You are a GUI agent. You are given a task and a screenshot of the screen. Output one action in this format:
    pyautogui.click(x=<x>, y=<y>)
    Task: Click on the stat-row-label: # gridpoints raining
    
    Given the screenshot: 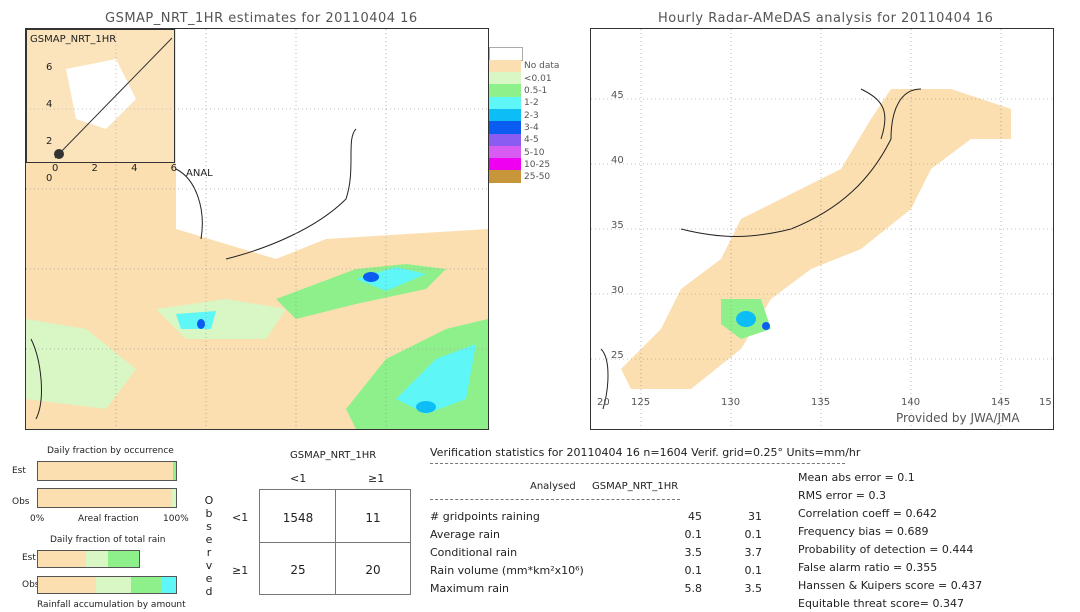 What is the action you would take?
    pyautogui.click(x=485, y=516)
    